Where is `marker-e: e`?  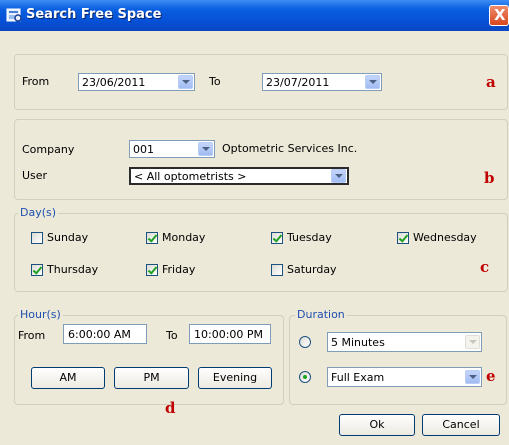
marker-e: e is located at coordinates (491, 376).